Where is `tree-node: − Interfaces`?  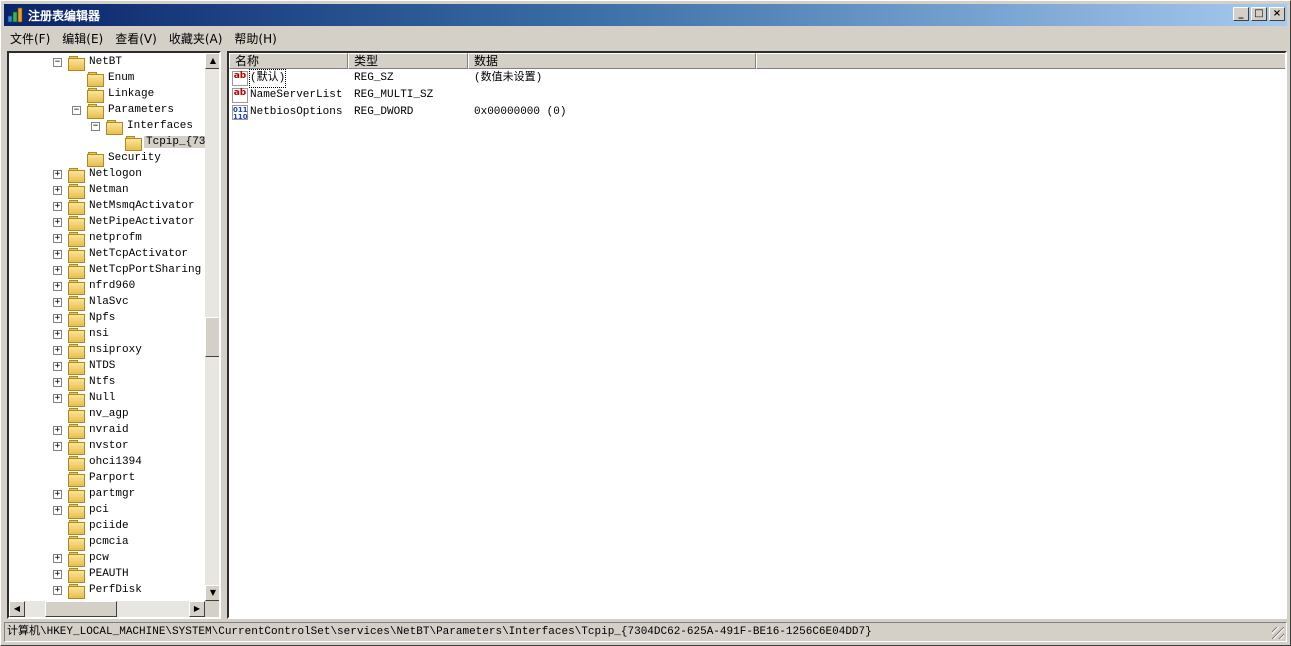
tree-node: − Interfaces is located at coordinates (107, 127).